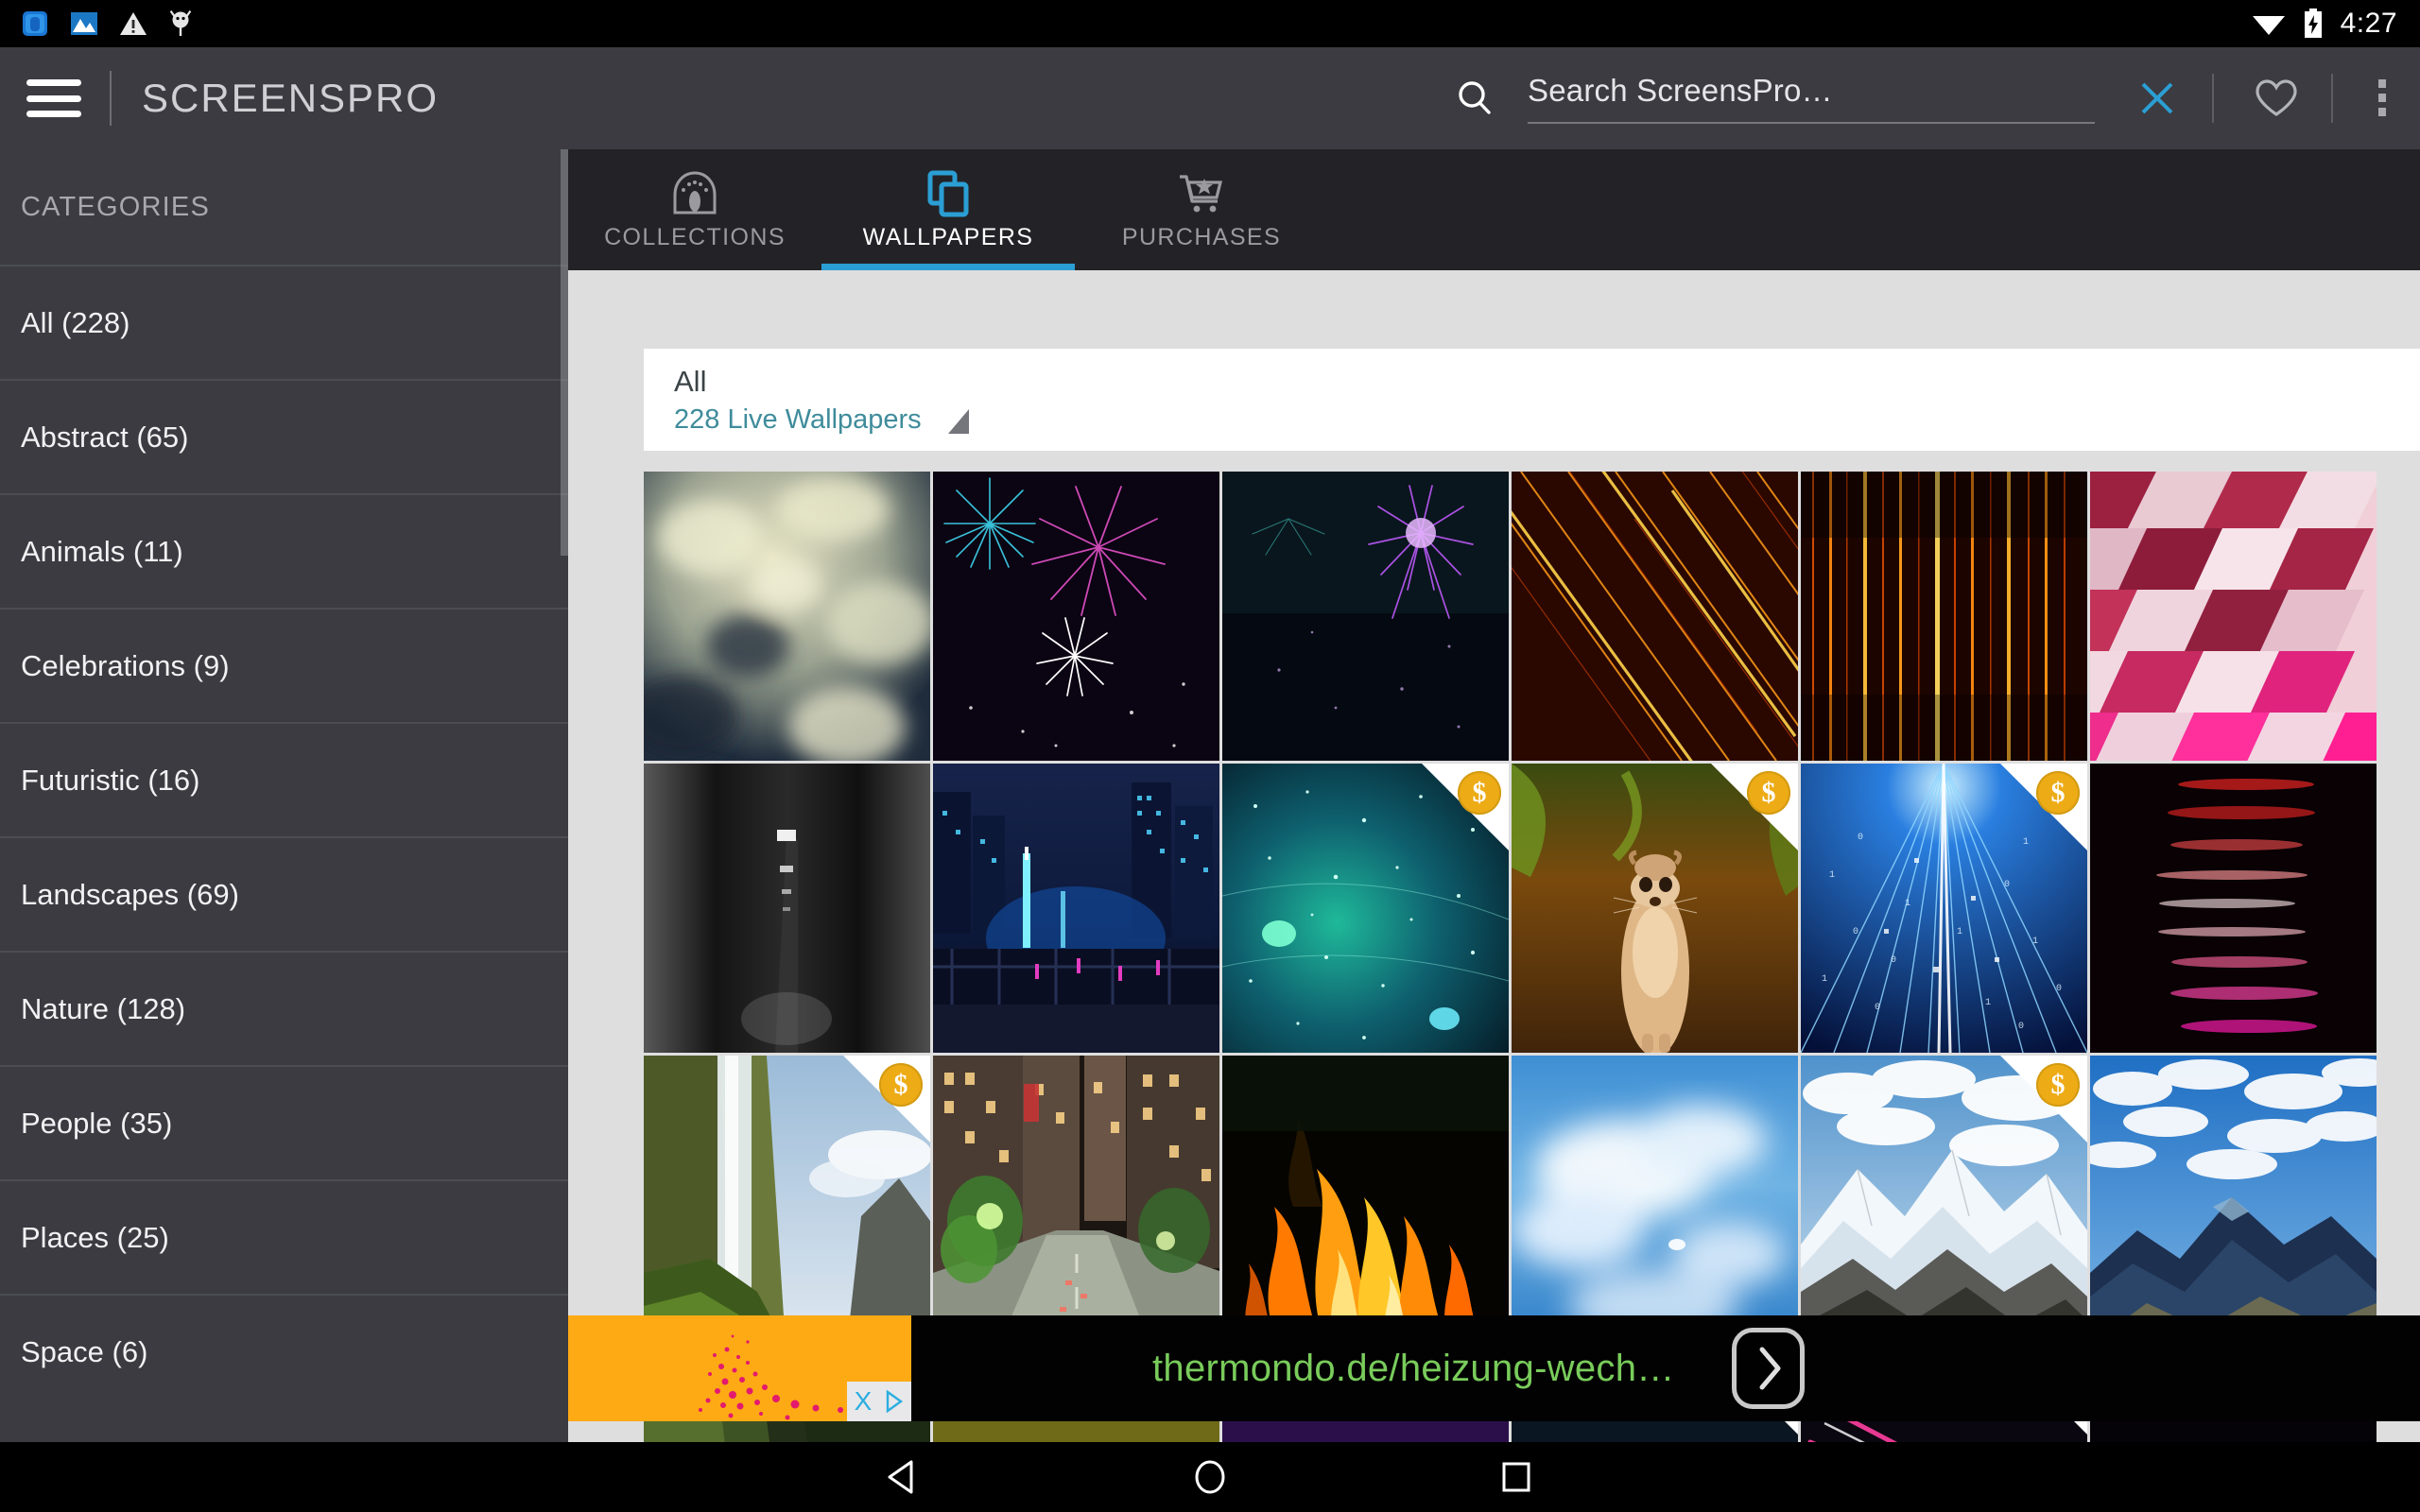  I want to click on cart-star-icon, so click(1201, 193).